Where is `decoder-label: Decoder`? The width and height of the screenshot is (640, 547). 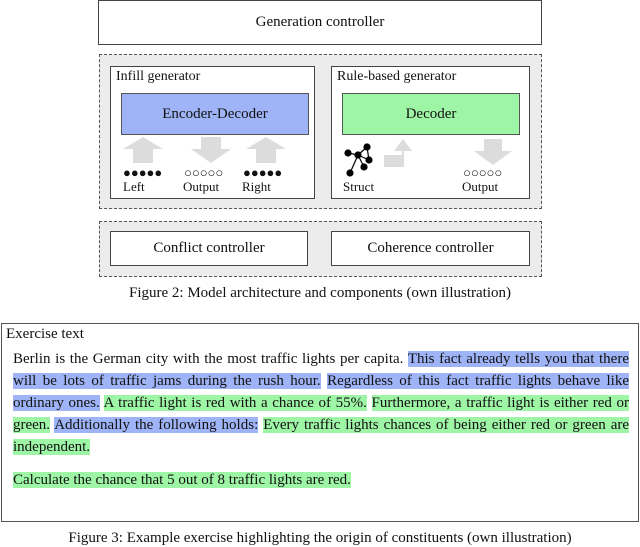 decoder-label: Decoder is located at coordinates (431, 113).